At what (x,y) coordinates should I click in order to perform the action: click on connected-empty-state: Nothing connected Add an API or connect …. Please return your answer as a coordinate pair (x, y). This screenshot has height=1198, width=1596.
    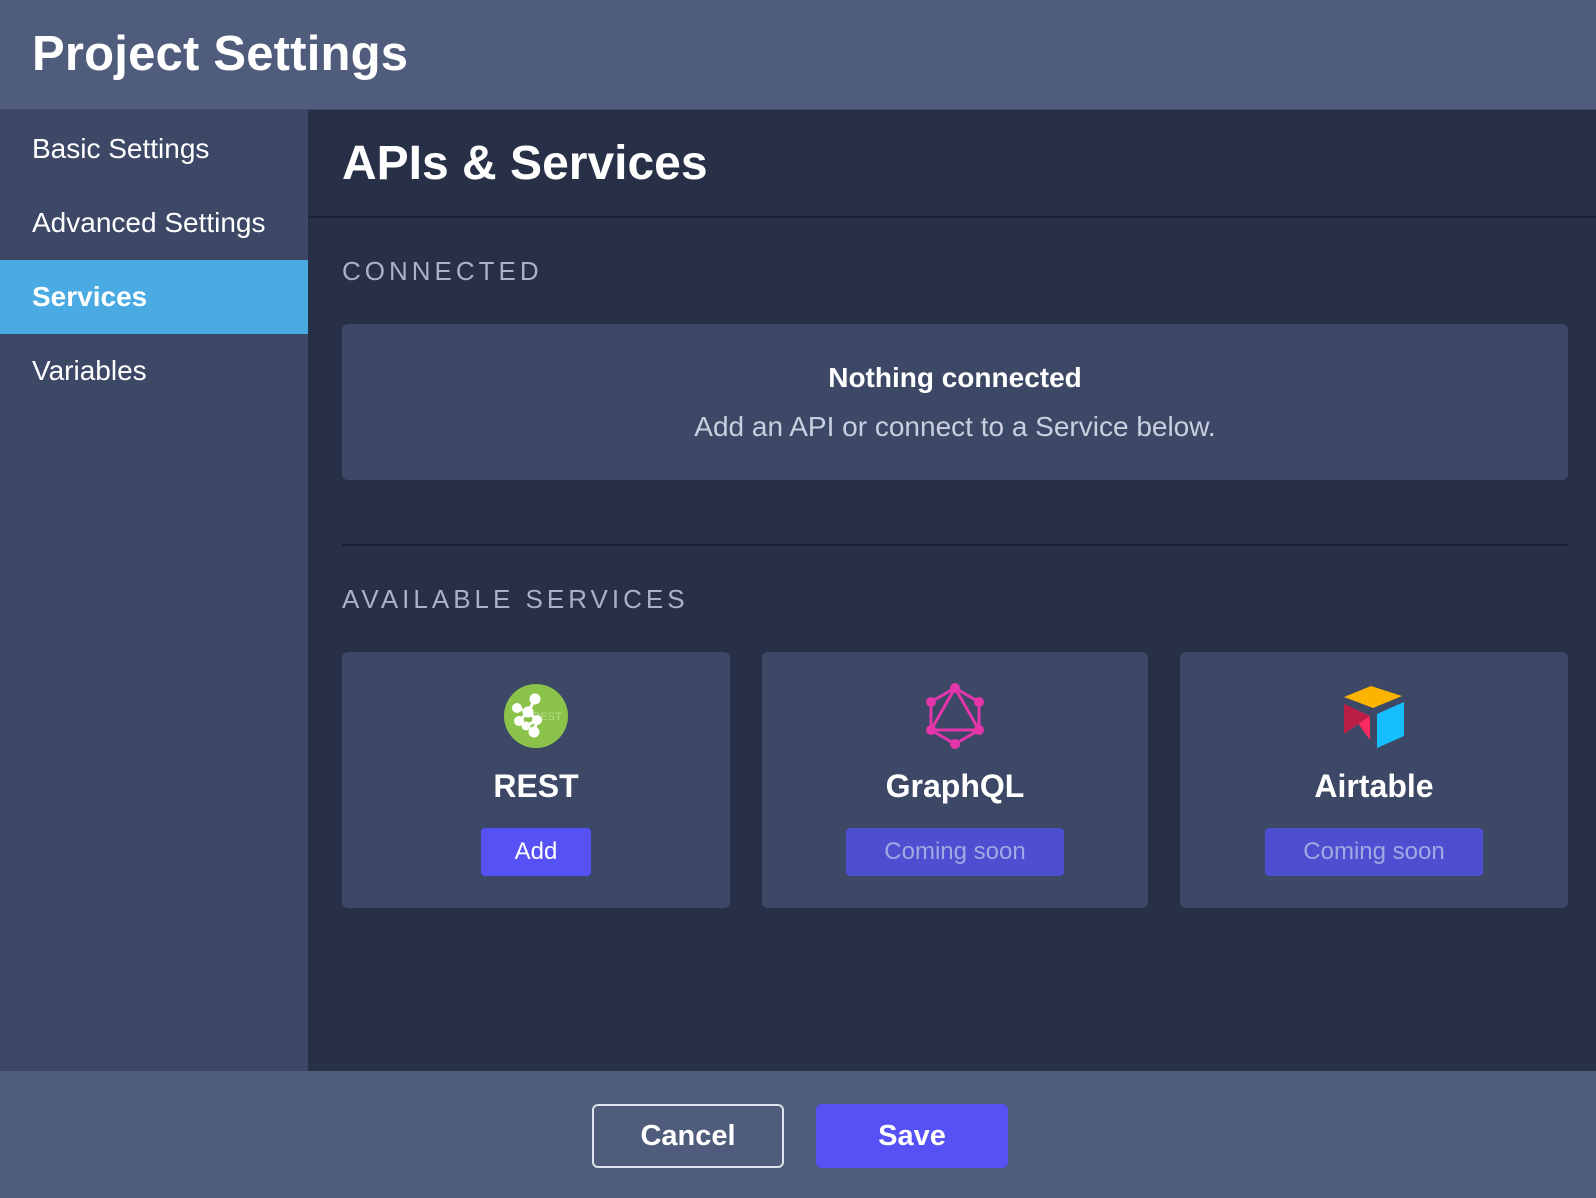
    Looking at the image, I should click on (955, 402).